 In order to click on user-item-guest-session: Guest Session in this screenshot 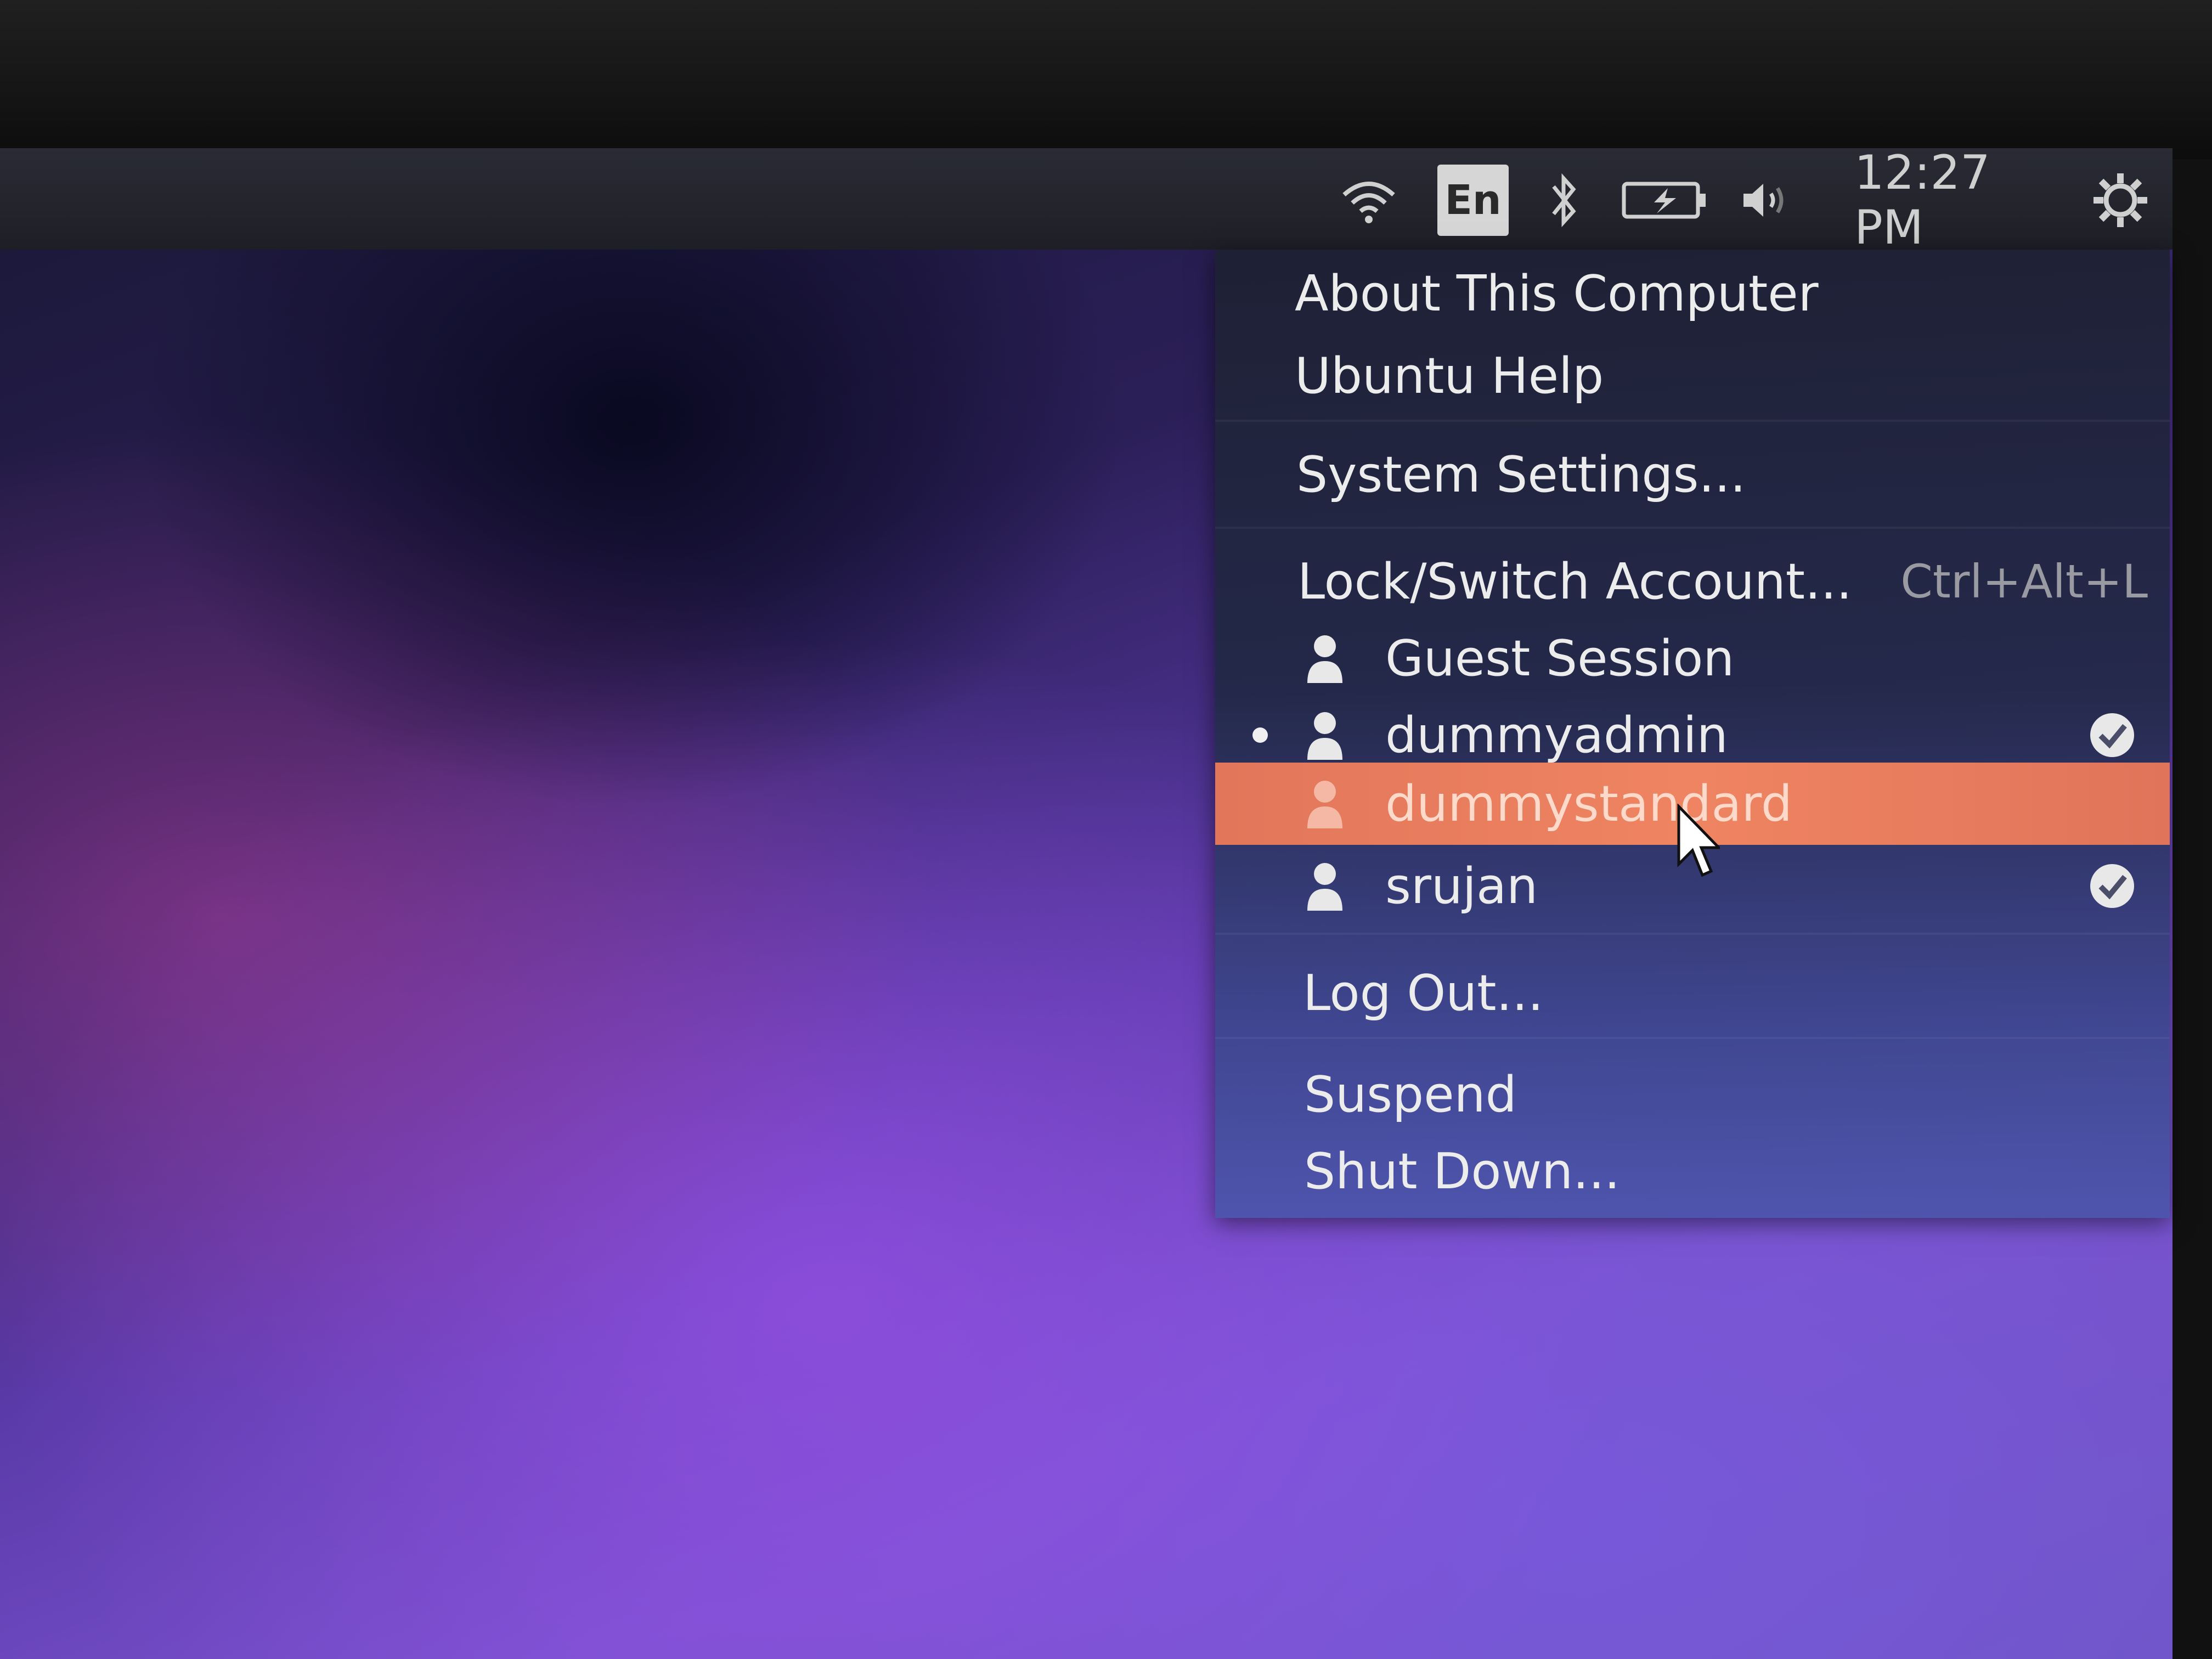, I will do `click(1692, 658)`.